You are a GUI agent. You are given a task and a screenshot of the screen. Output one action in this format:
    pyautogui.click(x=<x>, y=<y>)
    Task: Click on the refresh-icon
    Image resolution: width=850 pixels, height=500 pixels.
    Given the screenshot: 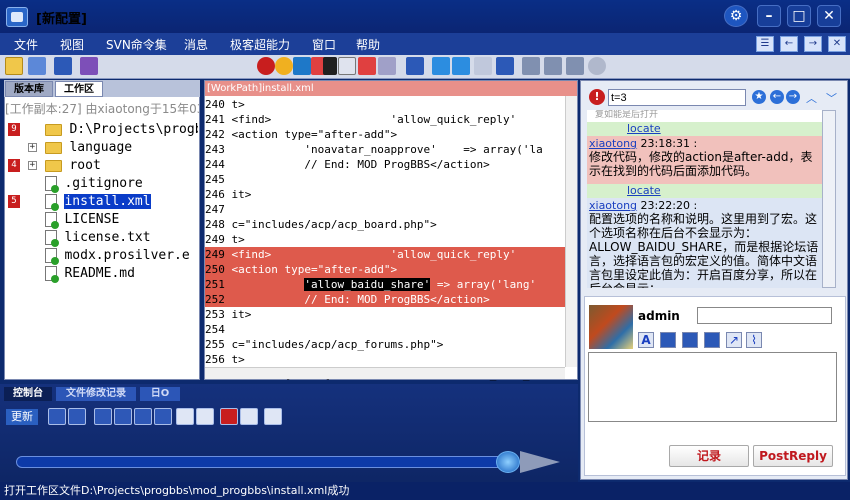 What is the action you would take?
    pyautogui.click(x=597, y=66)
    